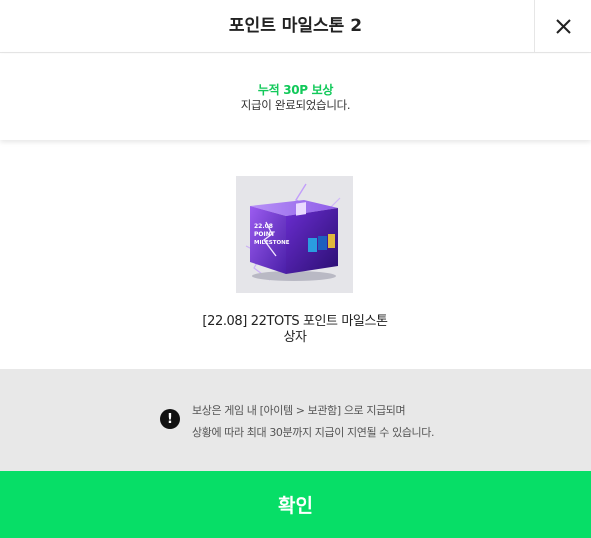  Describe the element at coordinates (265, 234) in the screenshot. I see `box-text-point: POINT` at that location.